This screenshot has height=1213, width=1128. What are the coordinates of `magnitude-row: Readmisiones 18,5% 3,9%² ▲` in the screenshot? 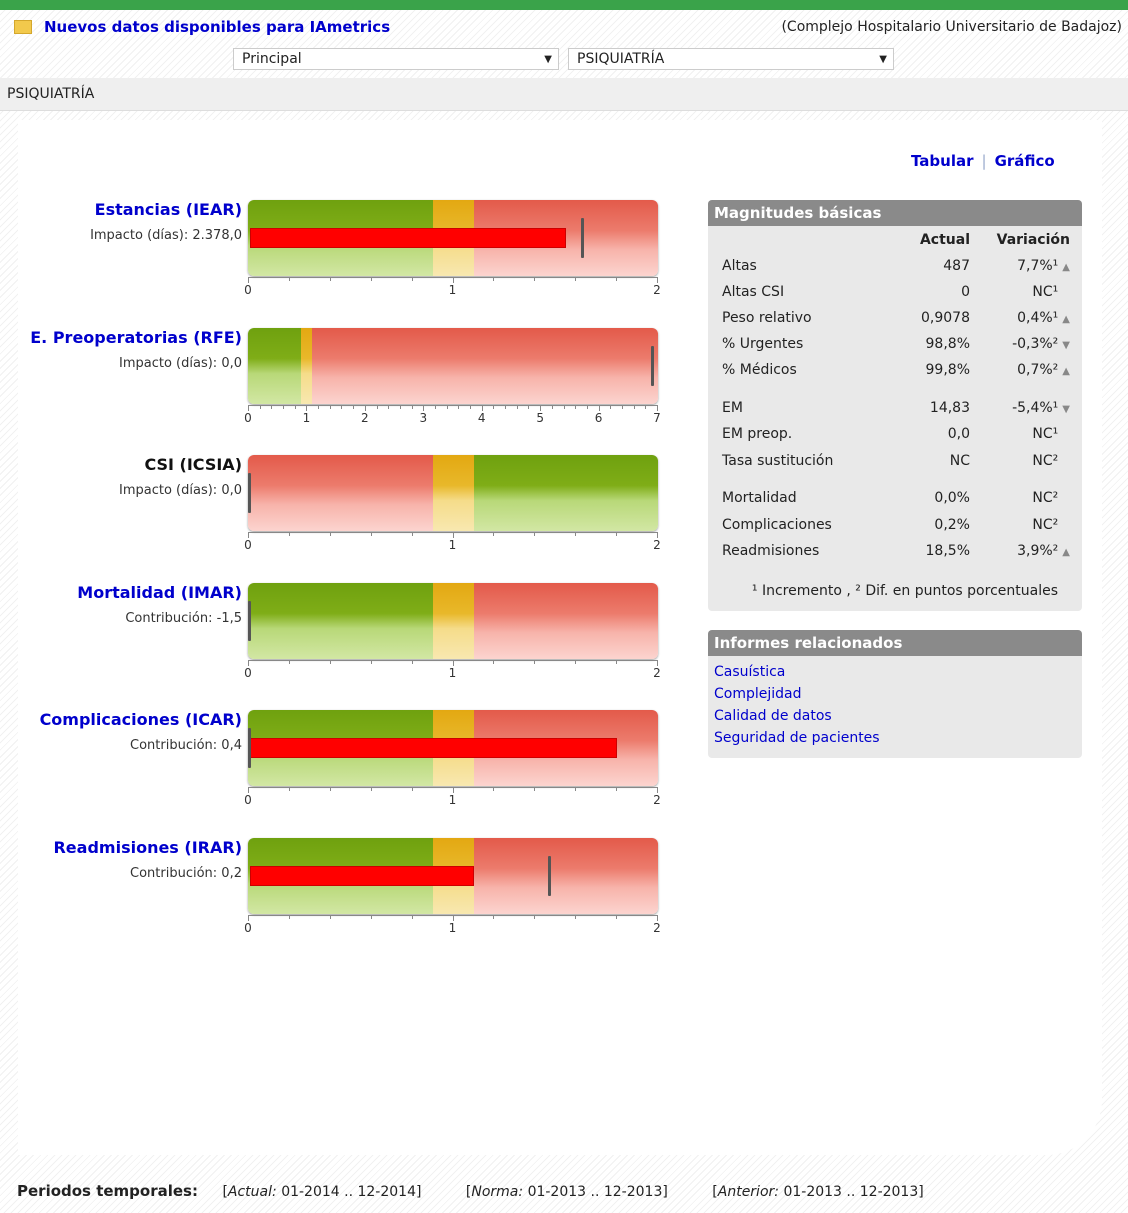 It's located at (895, 554).